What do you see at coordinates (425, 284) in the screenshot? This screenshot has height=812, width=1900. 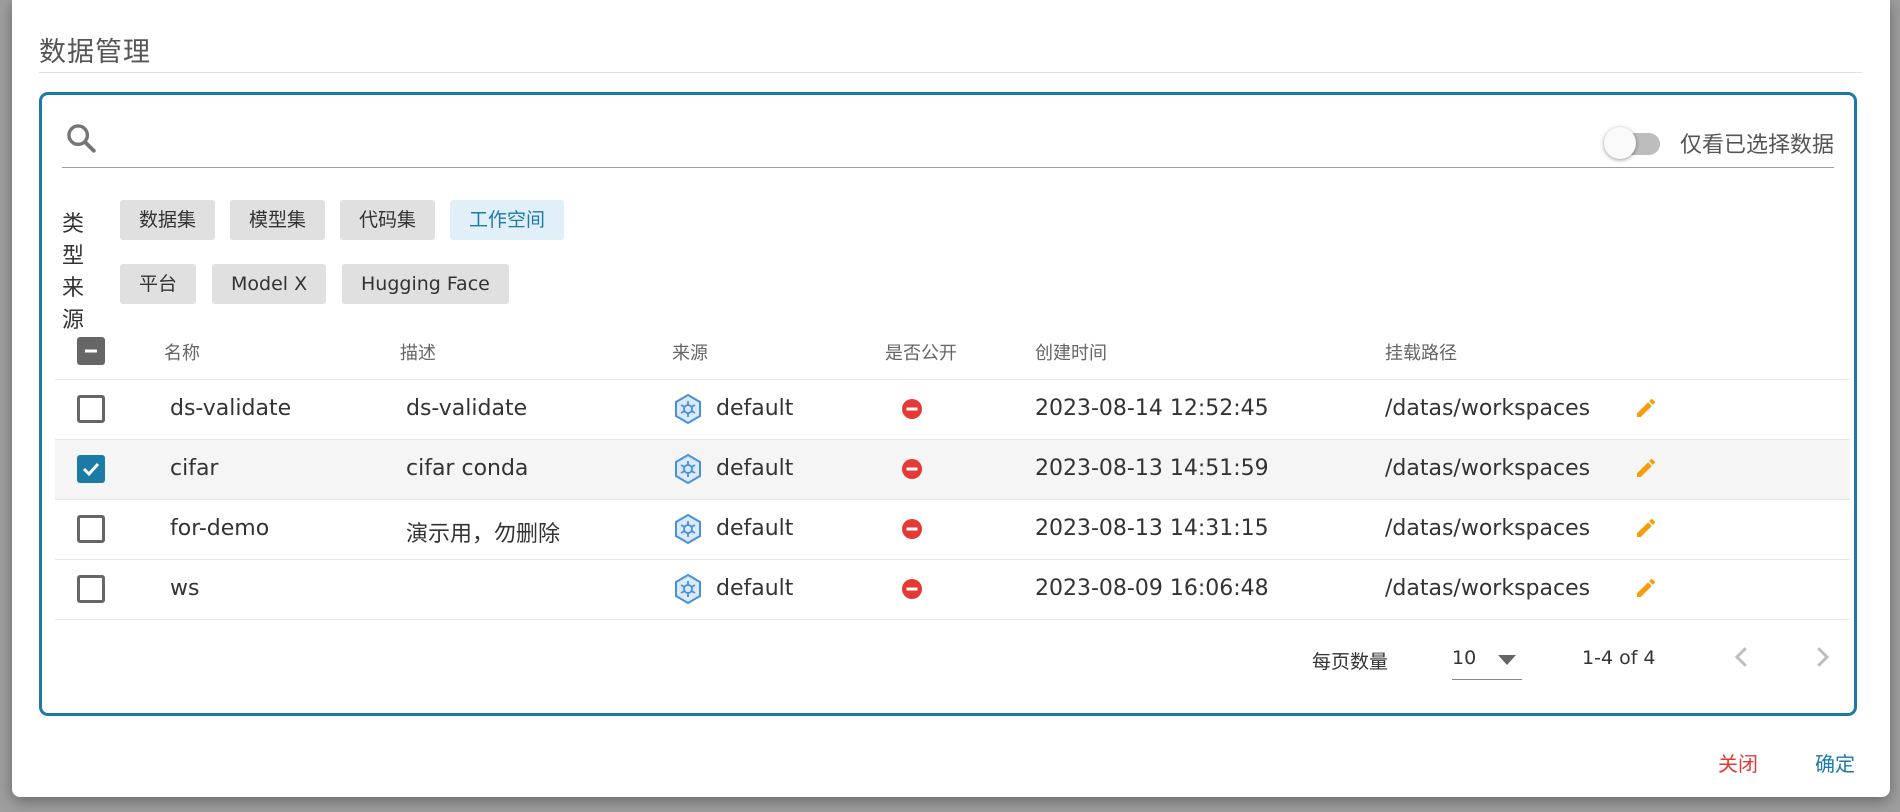 I see `chip-hugging-face: Hugging Face` at bounding box center [425, 284].